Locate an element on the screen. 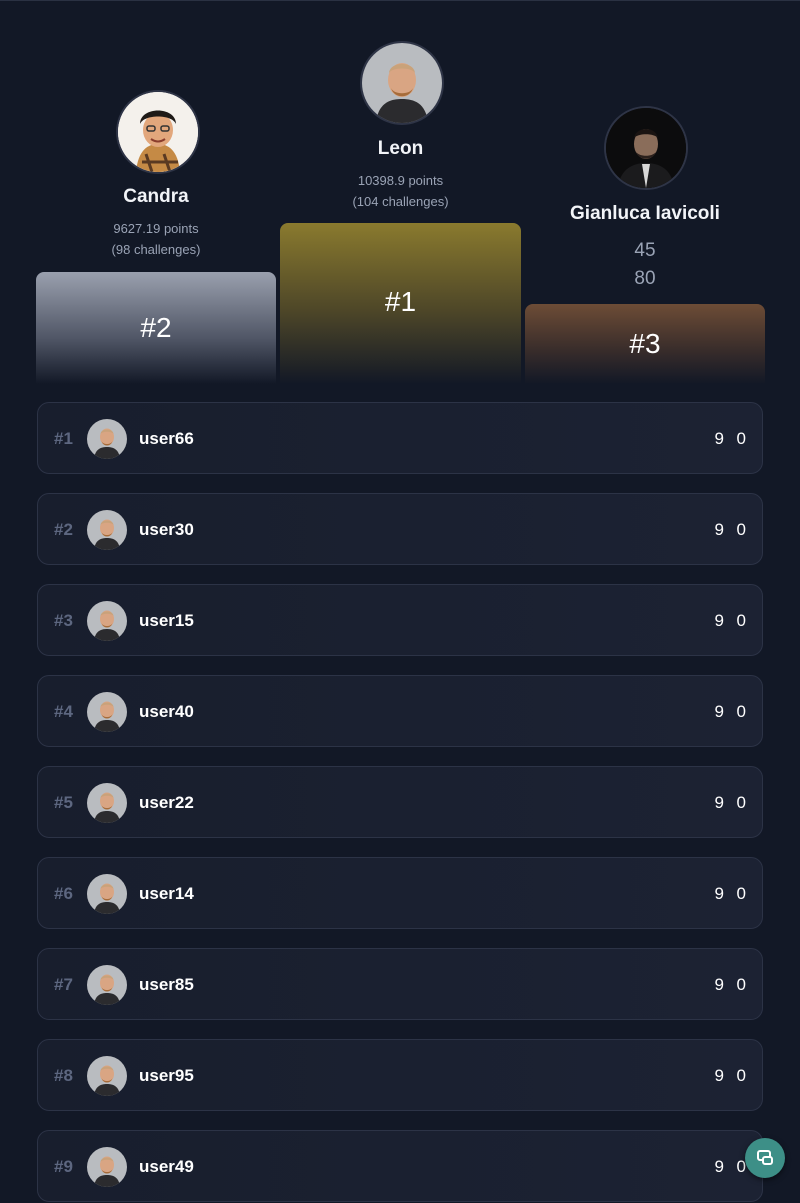 Image resolution: width=800 pixels, height=1203 pixels. row-rank: #2 is located at coordinates (63, 529).